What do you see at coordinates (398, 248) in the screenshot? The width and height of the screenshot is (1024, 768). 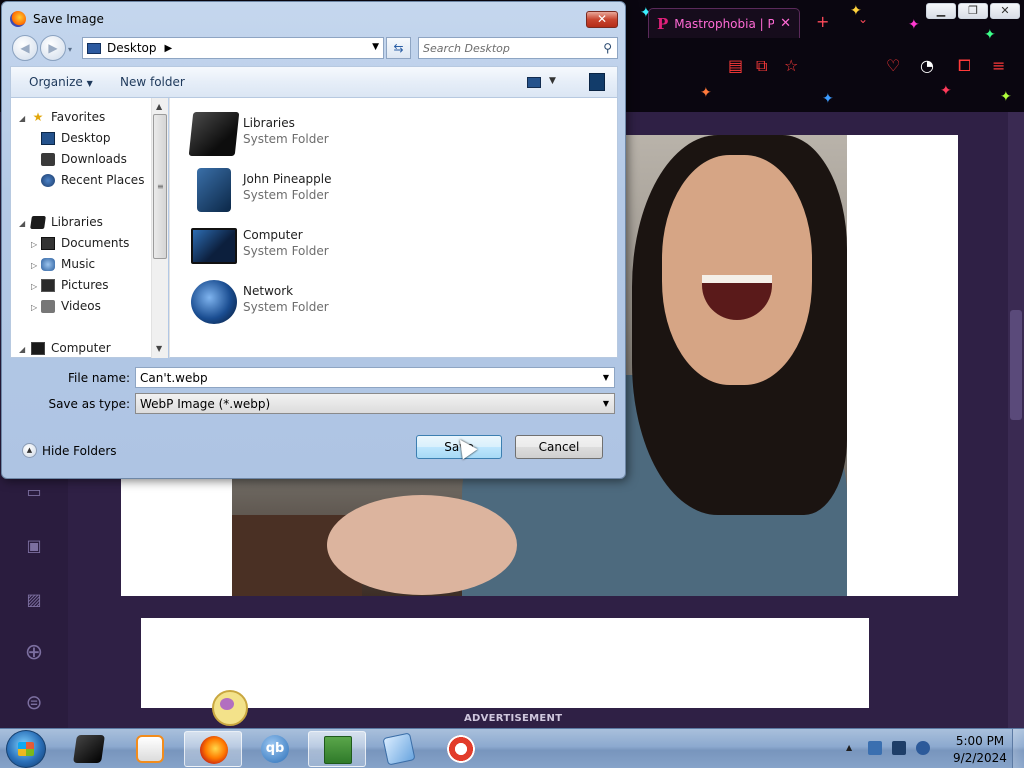 I see `list-item-computer: Computer System Folder` at bounding box center [398, 248].